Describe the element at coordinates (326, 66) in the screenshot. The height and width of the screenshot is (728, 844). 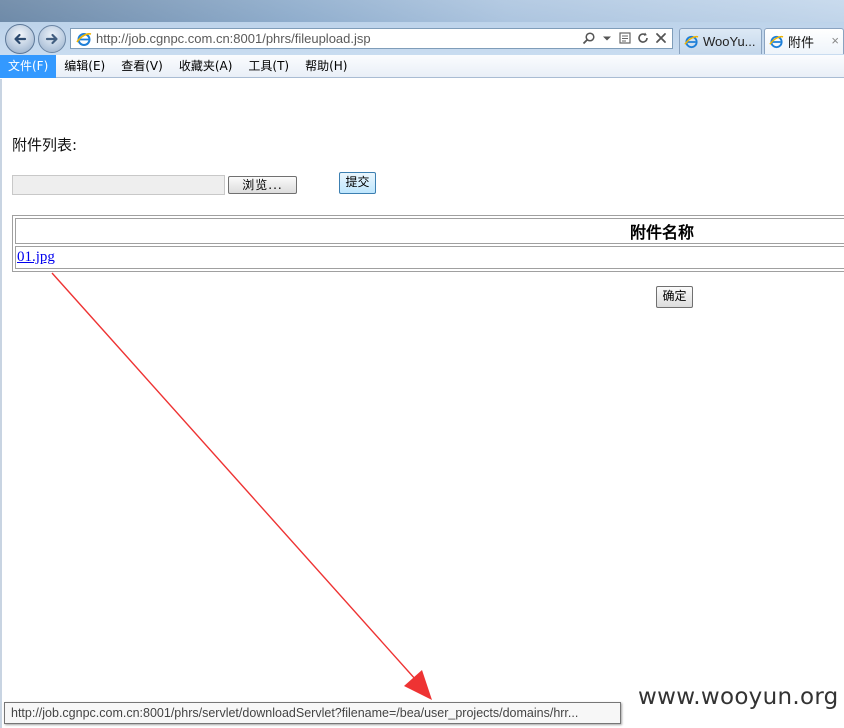
I see `menu-help: 帮助(H)` at that location.